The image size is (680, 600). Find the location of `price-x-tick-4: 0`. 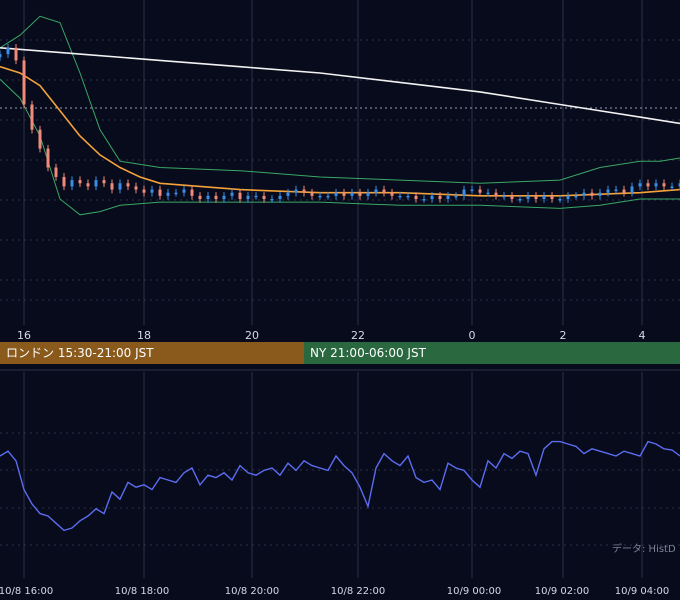

price-x-tick-4: 0 is located at coordinates (472, 335).